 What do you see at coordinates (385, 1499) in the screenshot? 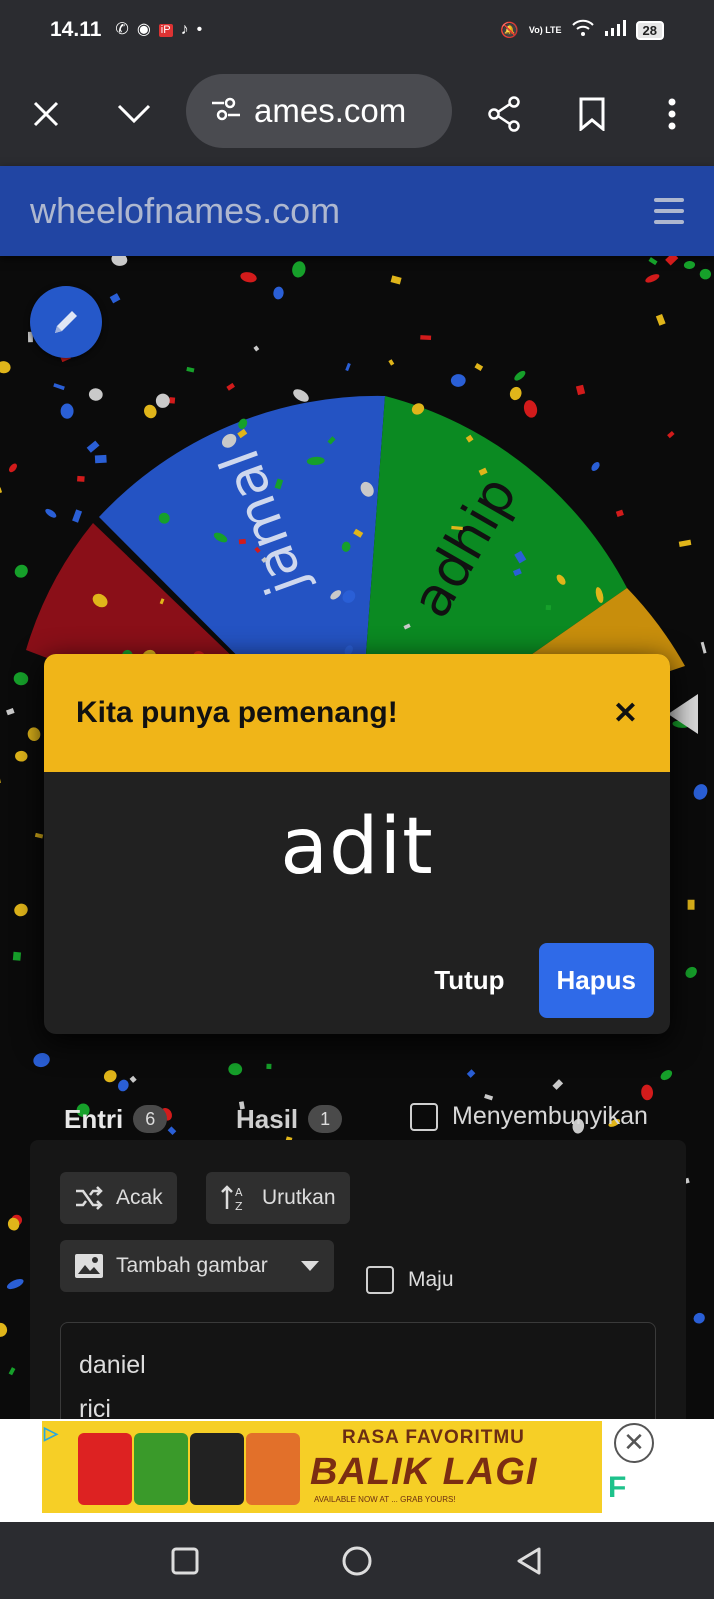
I see `ad-footer: AVAILABLE NOW AT ... GRAB YOURS!` at bounding box center [385, 1499].